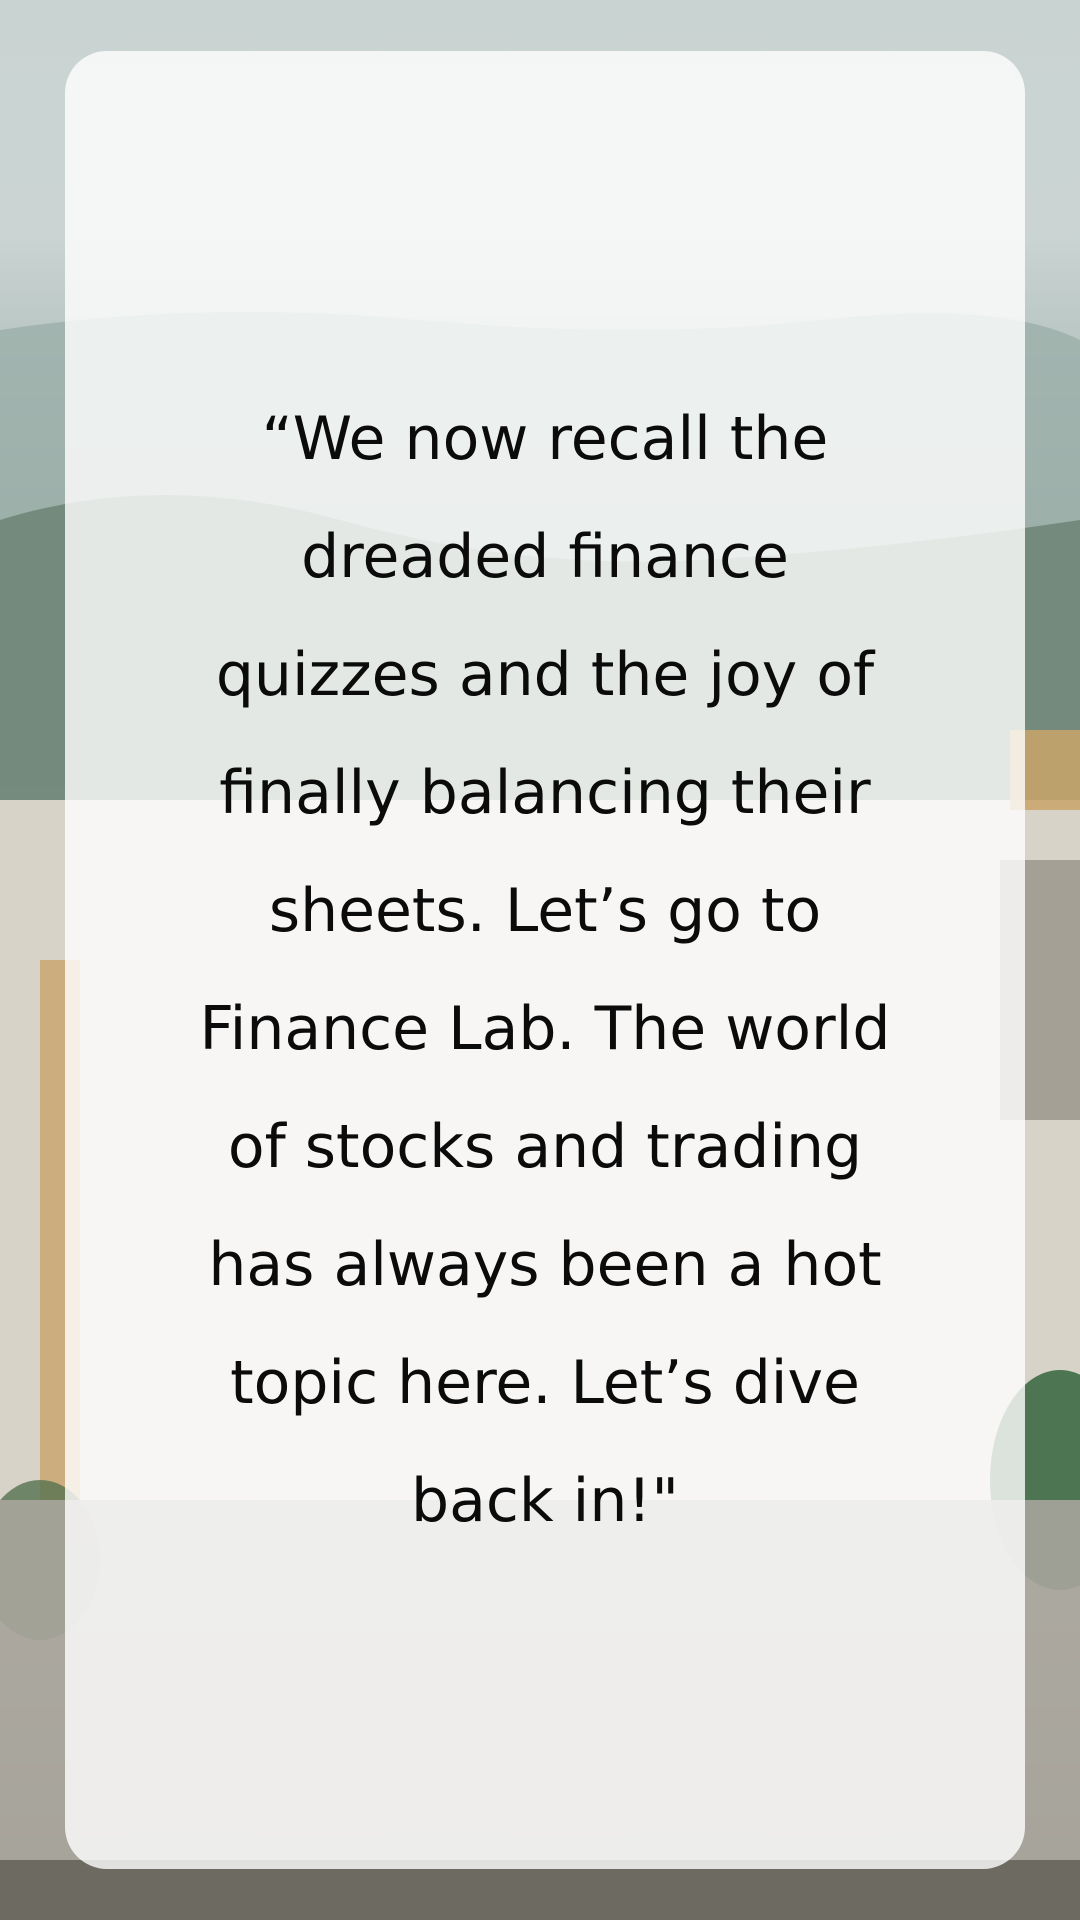 This screenshot has height=1920, width=1080. I want to click on quote-line: of stocks and trading, so click(545, 1147).